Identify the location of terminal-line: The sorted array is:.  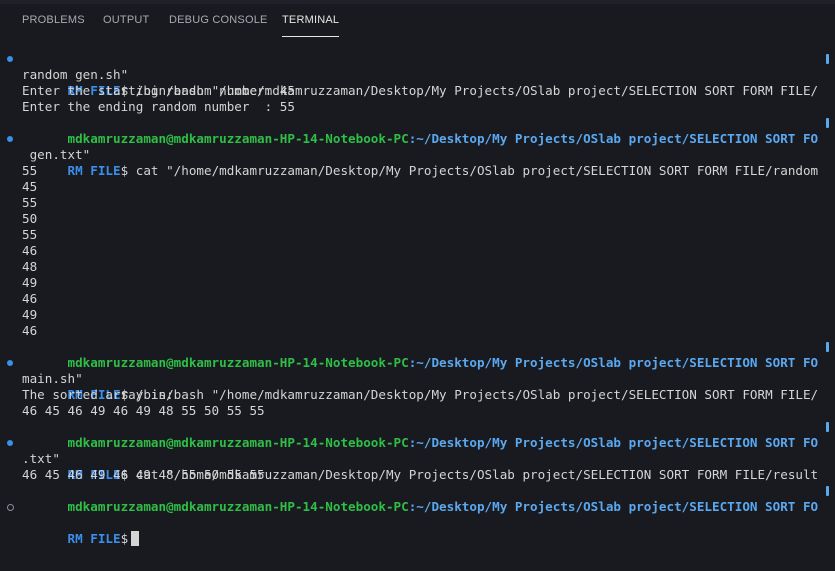
(98, 394).